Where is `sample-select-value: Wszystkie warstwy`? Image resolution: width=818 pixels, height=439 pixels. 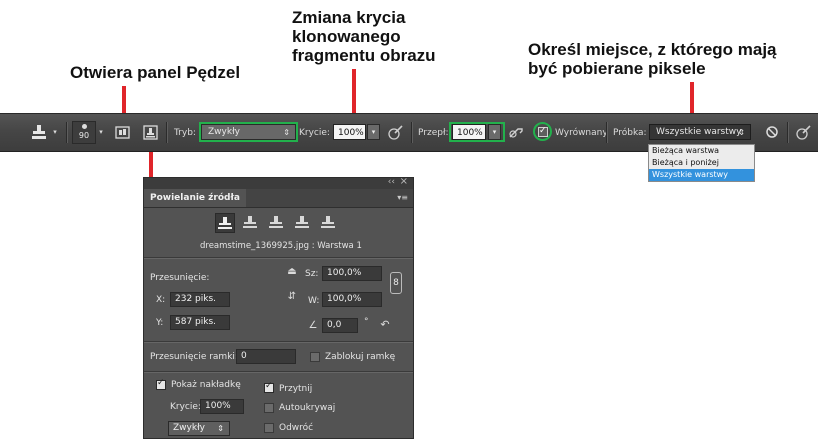 sample-select-value: Wszystkie warstwy is located at coordinates (699, 132).